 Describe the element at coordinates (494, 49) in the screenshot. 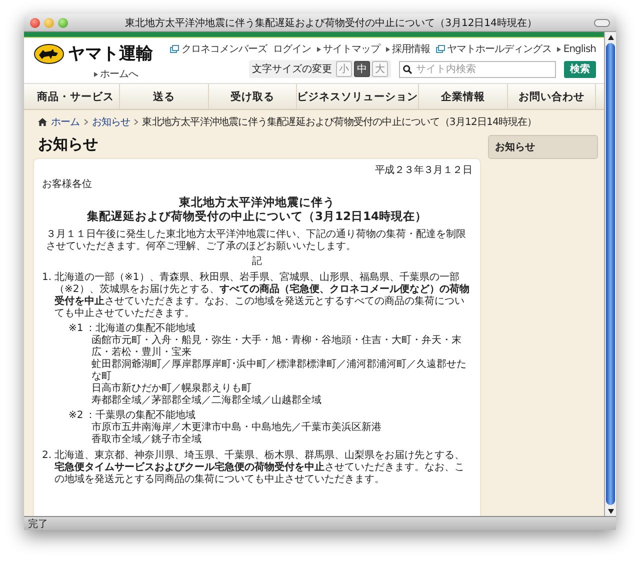

I see `header-link: ヤマトホールディングス` at that location.